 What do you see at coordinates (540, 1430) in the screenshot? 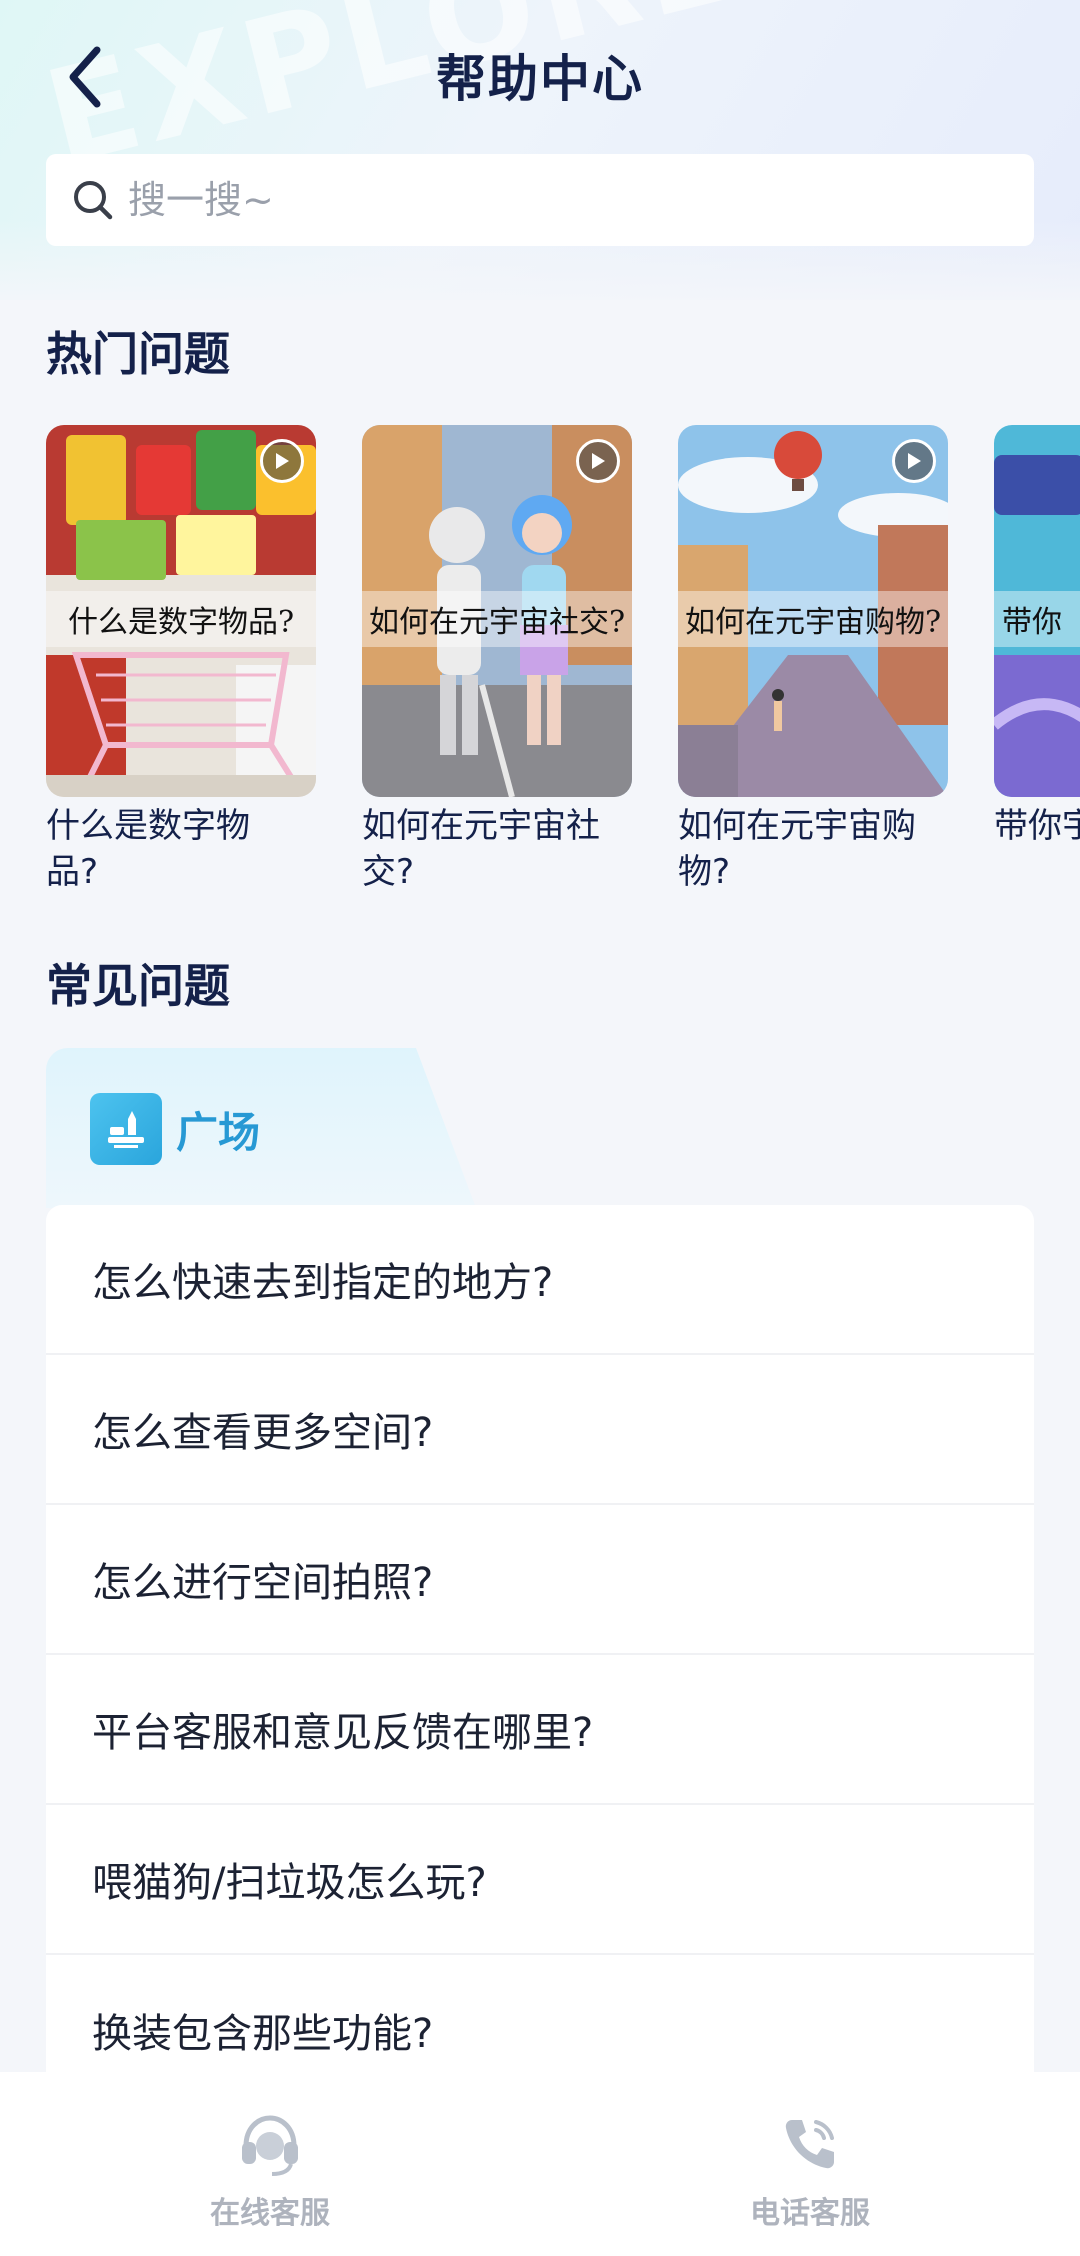
I see `faq-item: 怎么查看更多空间?` at bounding box center [540, 1430].